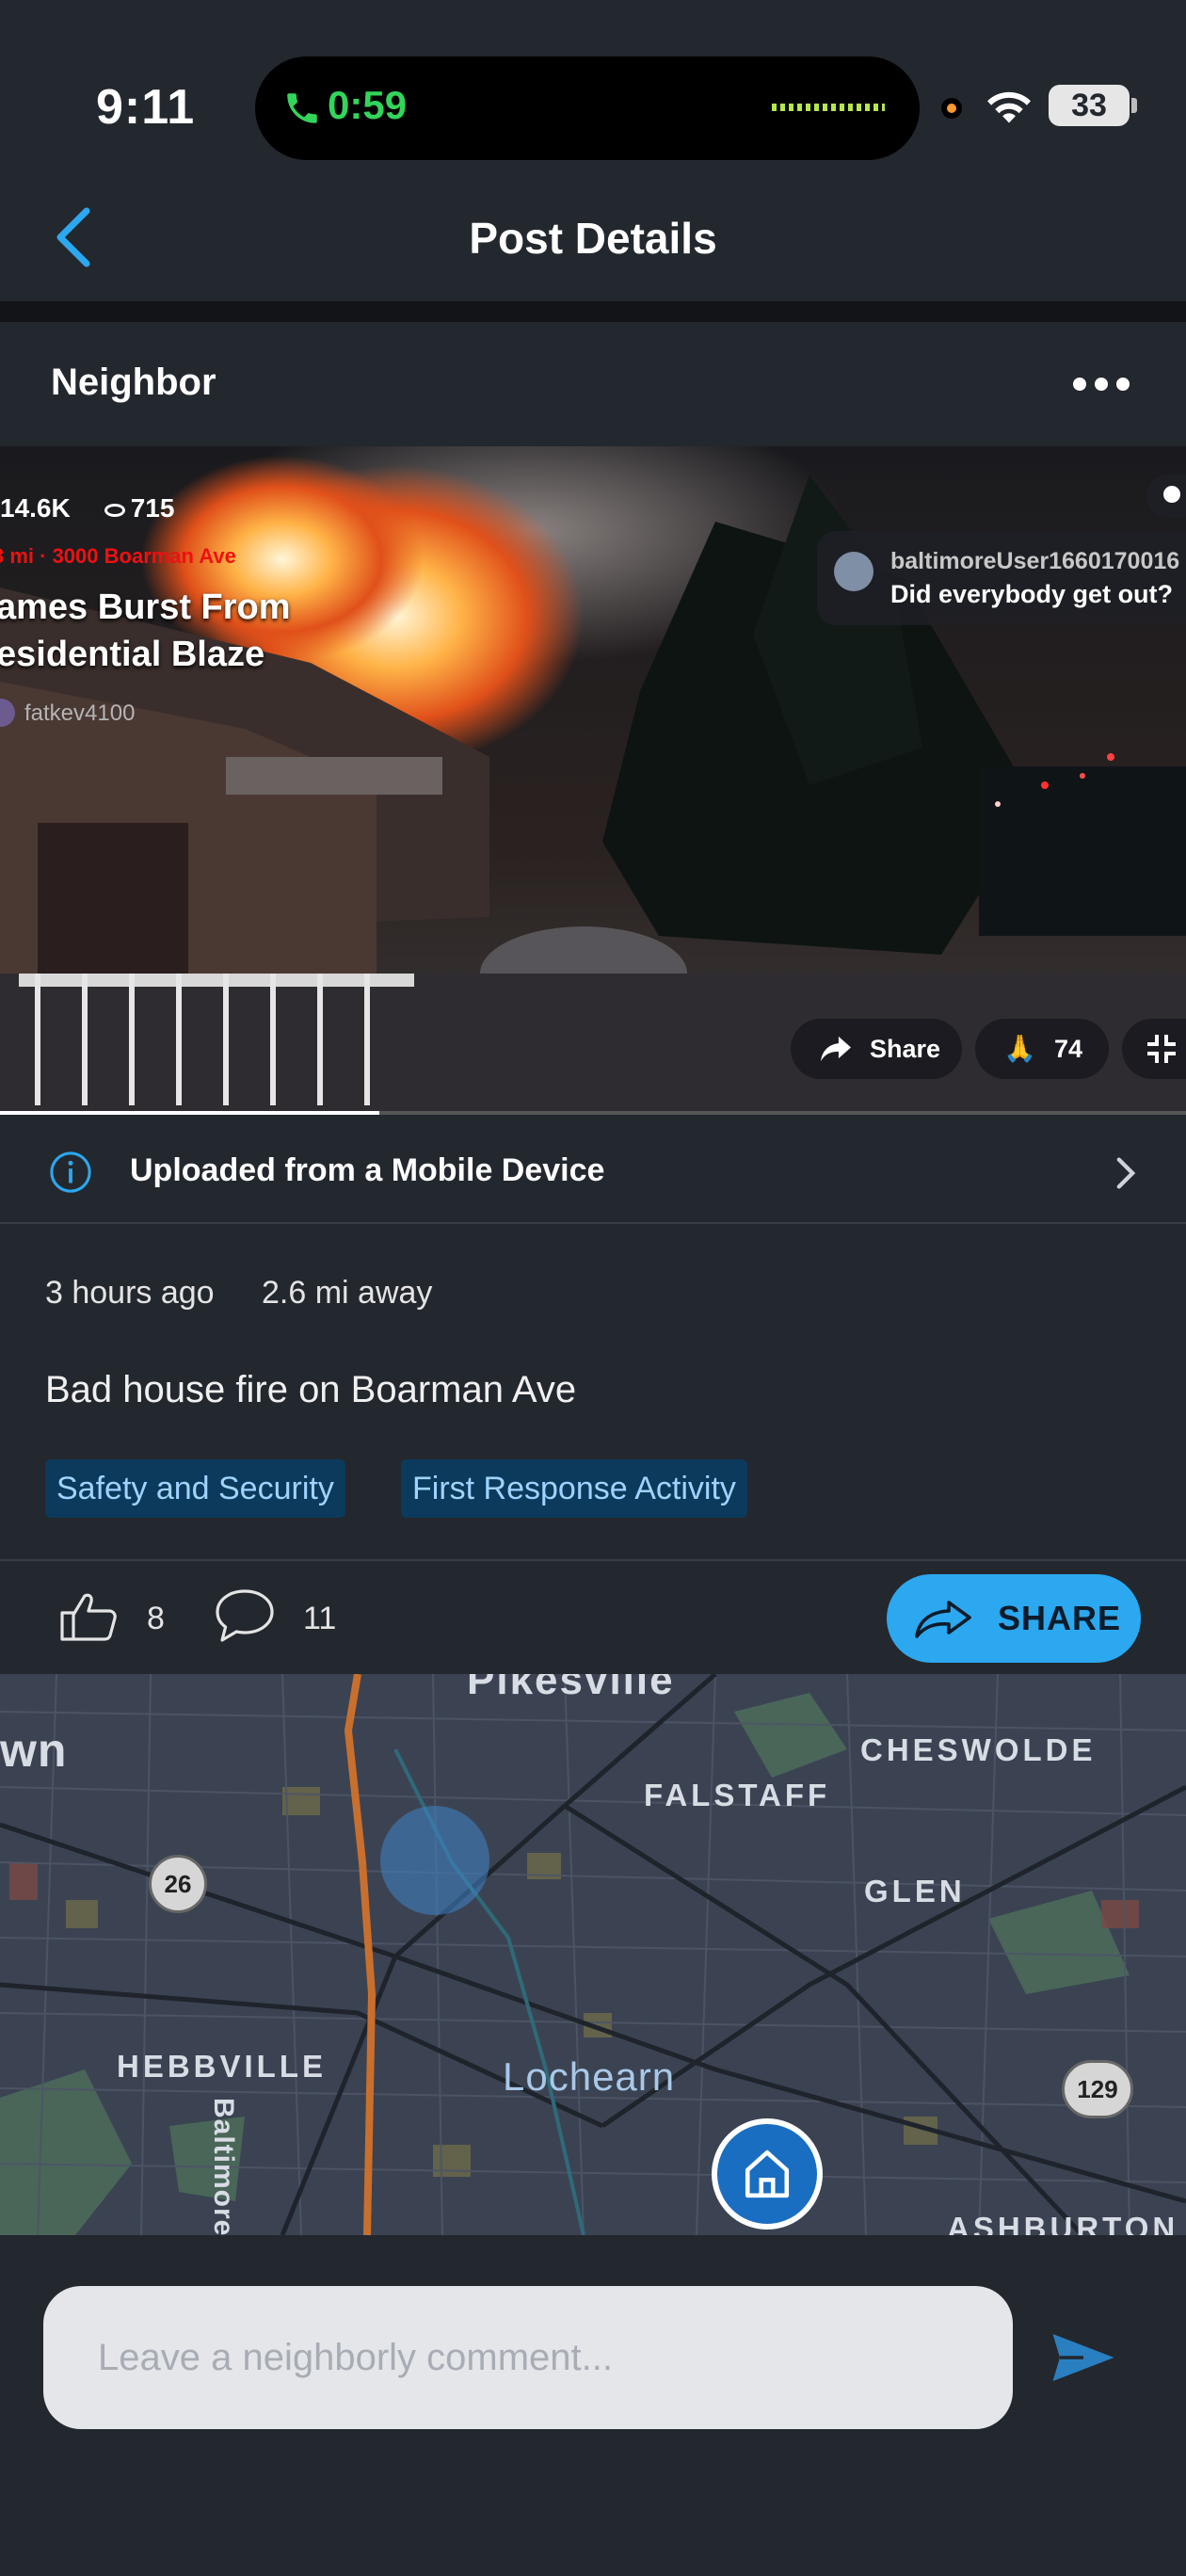 Image resolution: width=1186 pixels, height=2576 pixels. I want to click on video-location: 3 mi · 3000 Boarman Ave, so click(118, 556).